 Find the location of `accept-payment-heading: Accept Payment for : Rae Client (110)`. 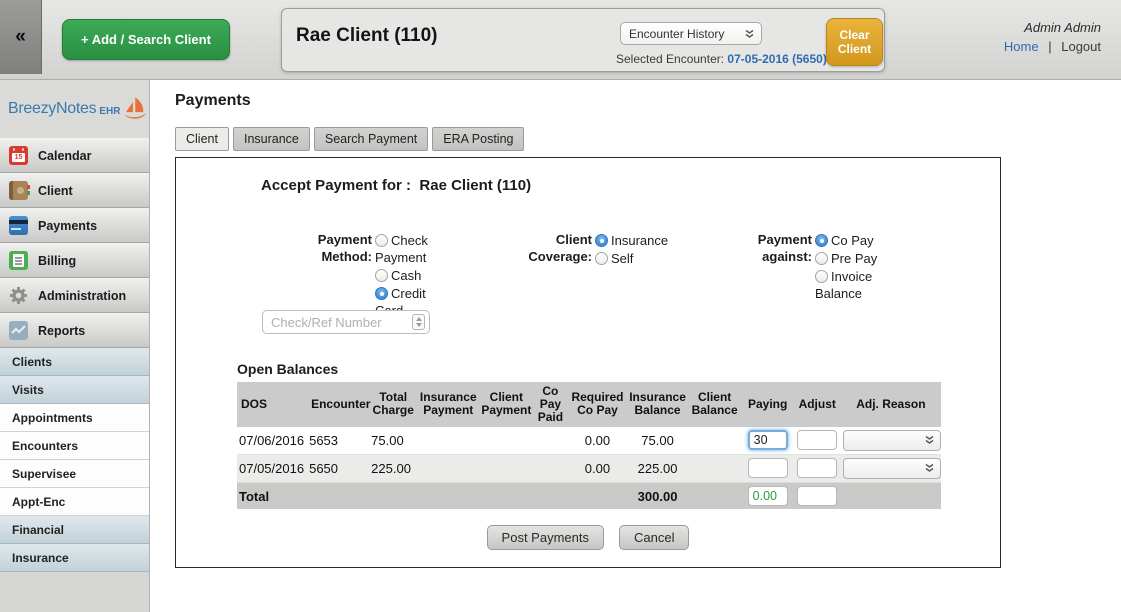

accept-payment-heading: Accept Payment for : Rae Client (110) is located at coordinates (396, 185).